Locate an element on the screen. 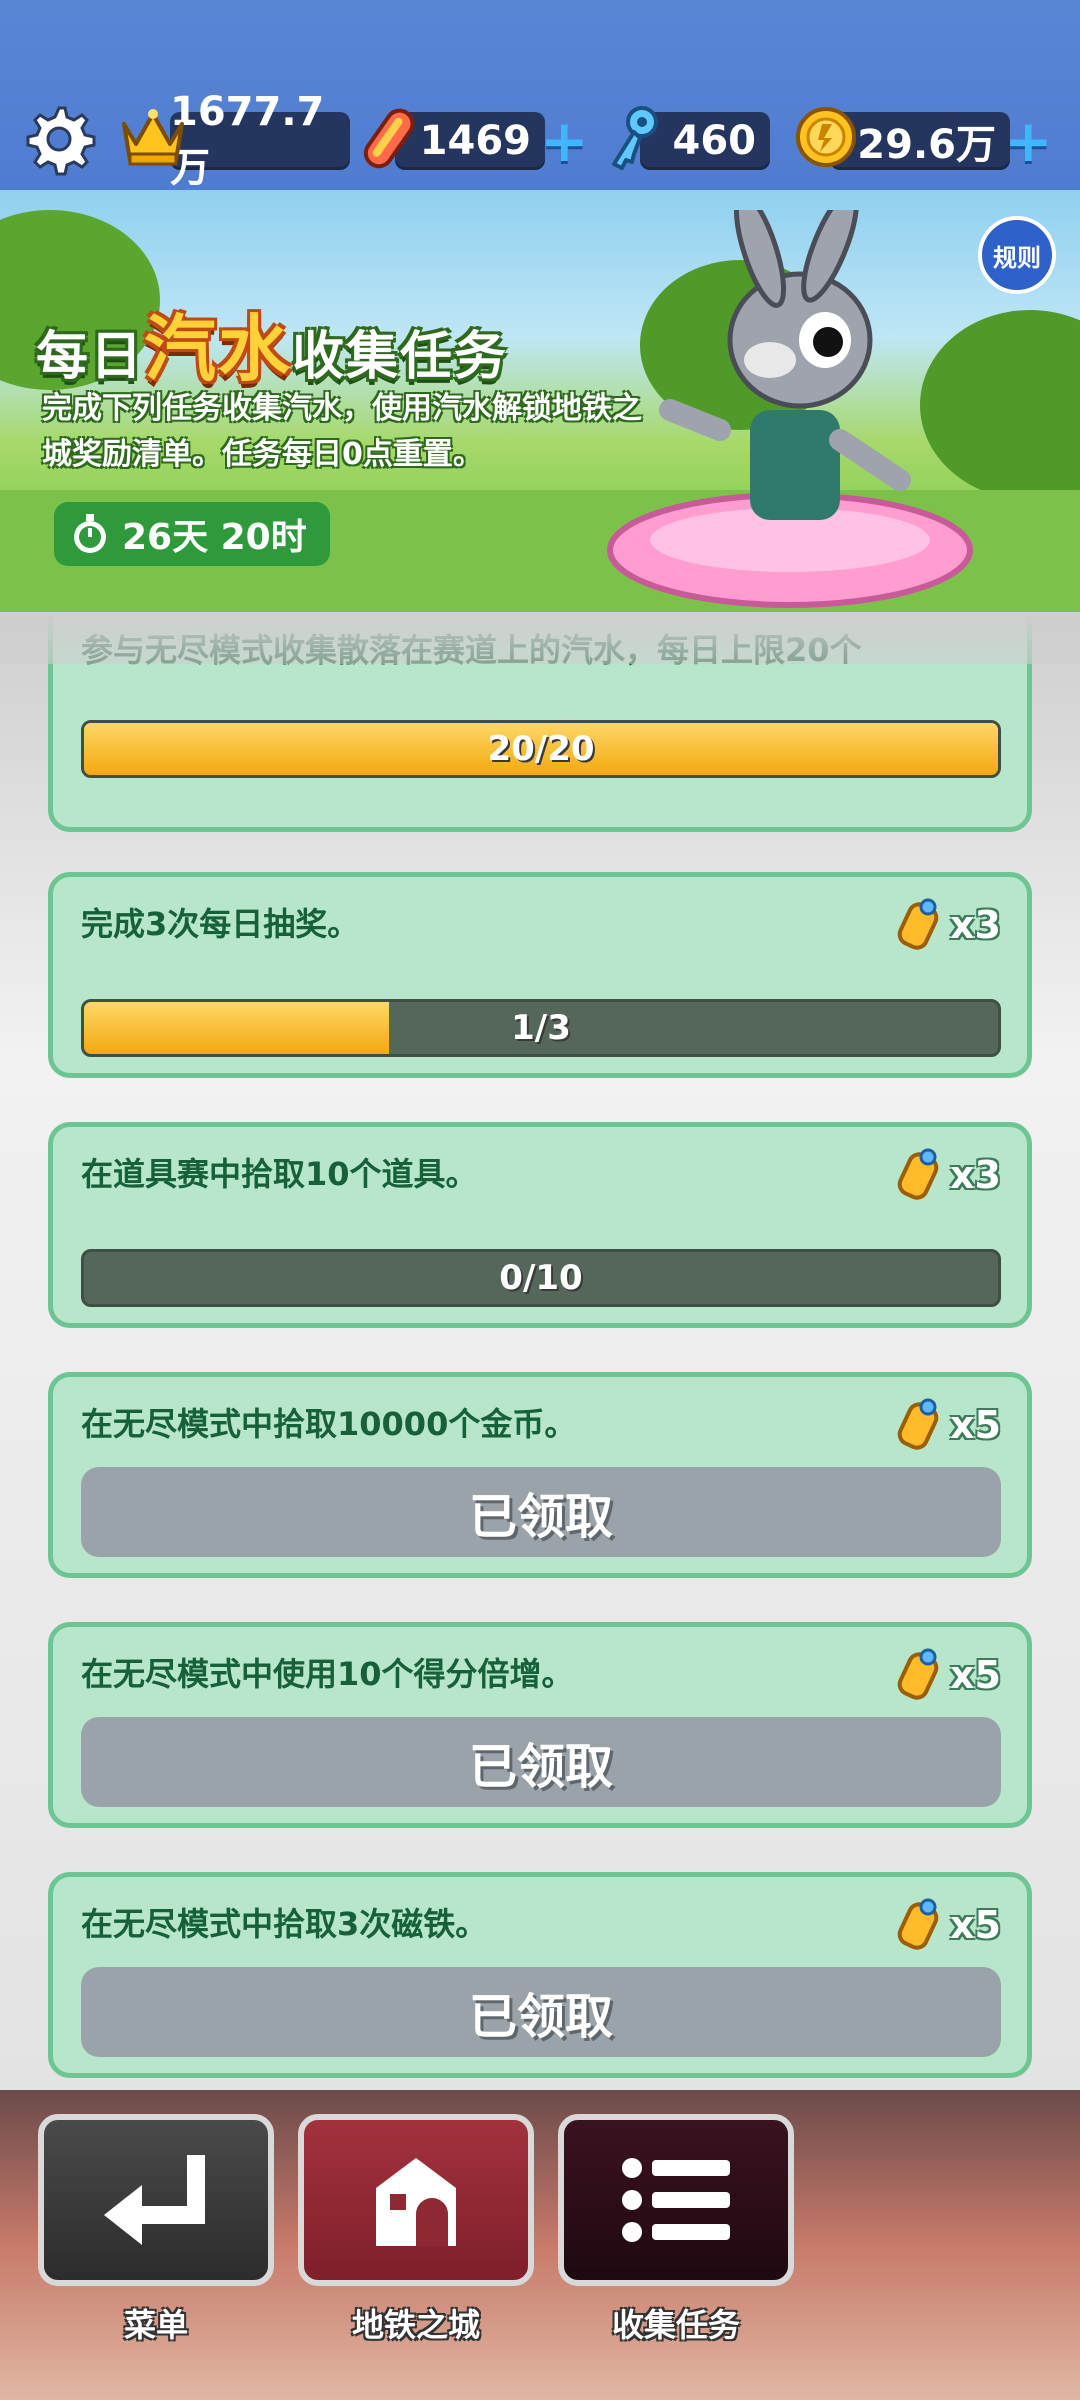  task-description: 在无尽模式中拾取10000个金币。 is located at coordinates (329, 1424).